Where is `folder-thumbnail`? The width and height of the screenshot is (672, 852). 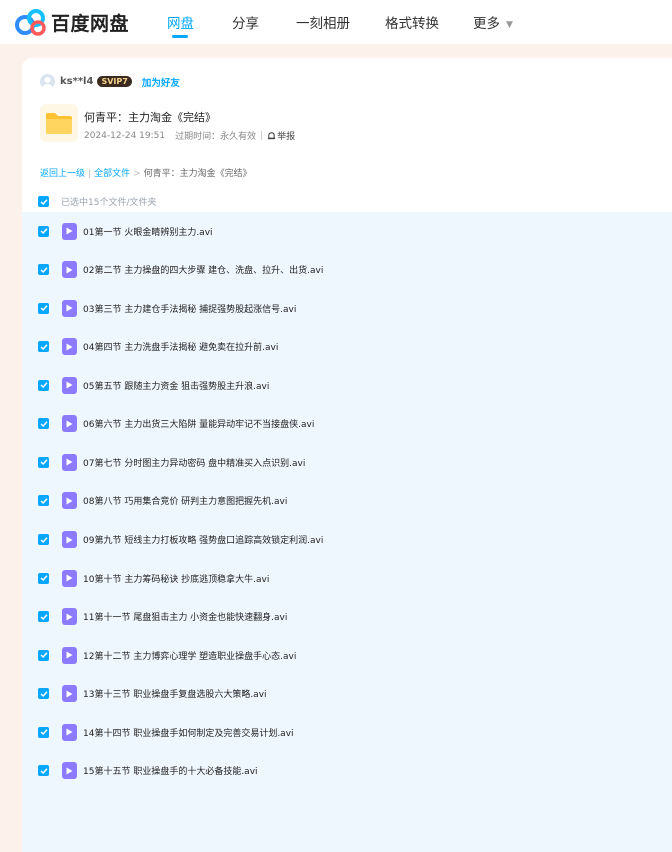
folder-thumbnail is located at coordinates (59, 123).